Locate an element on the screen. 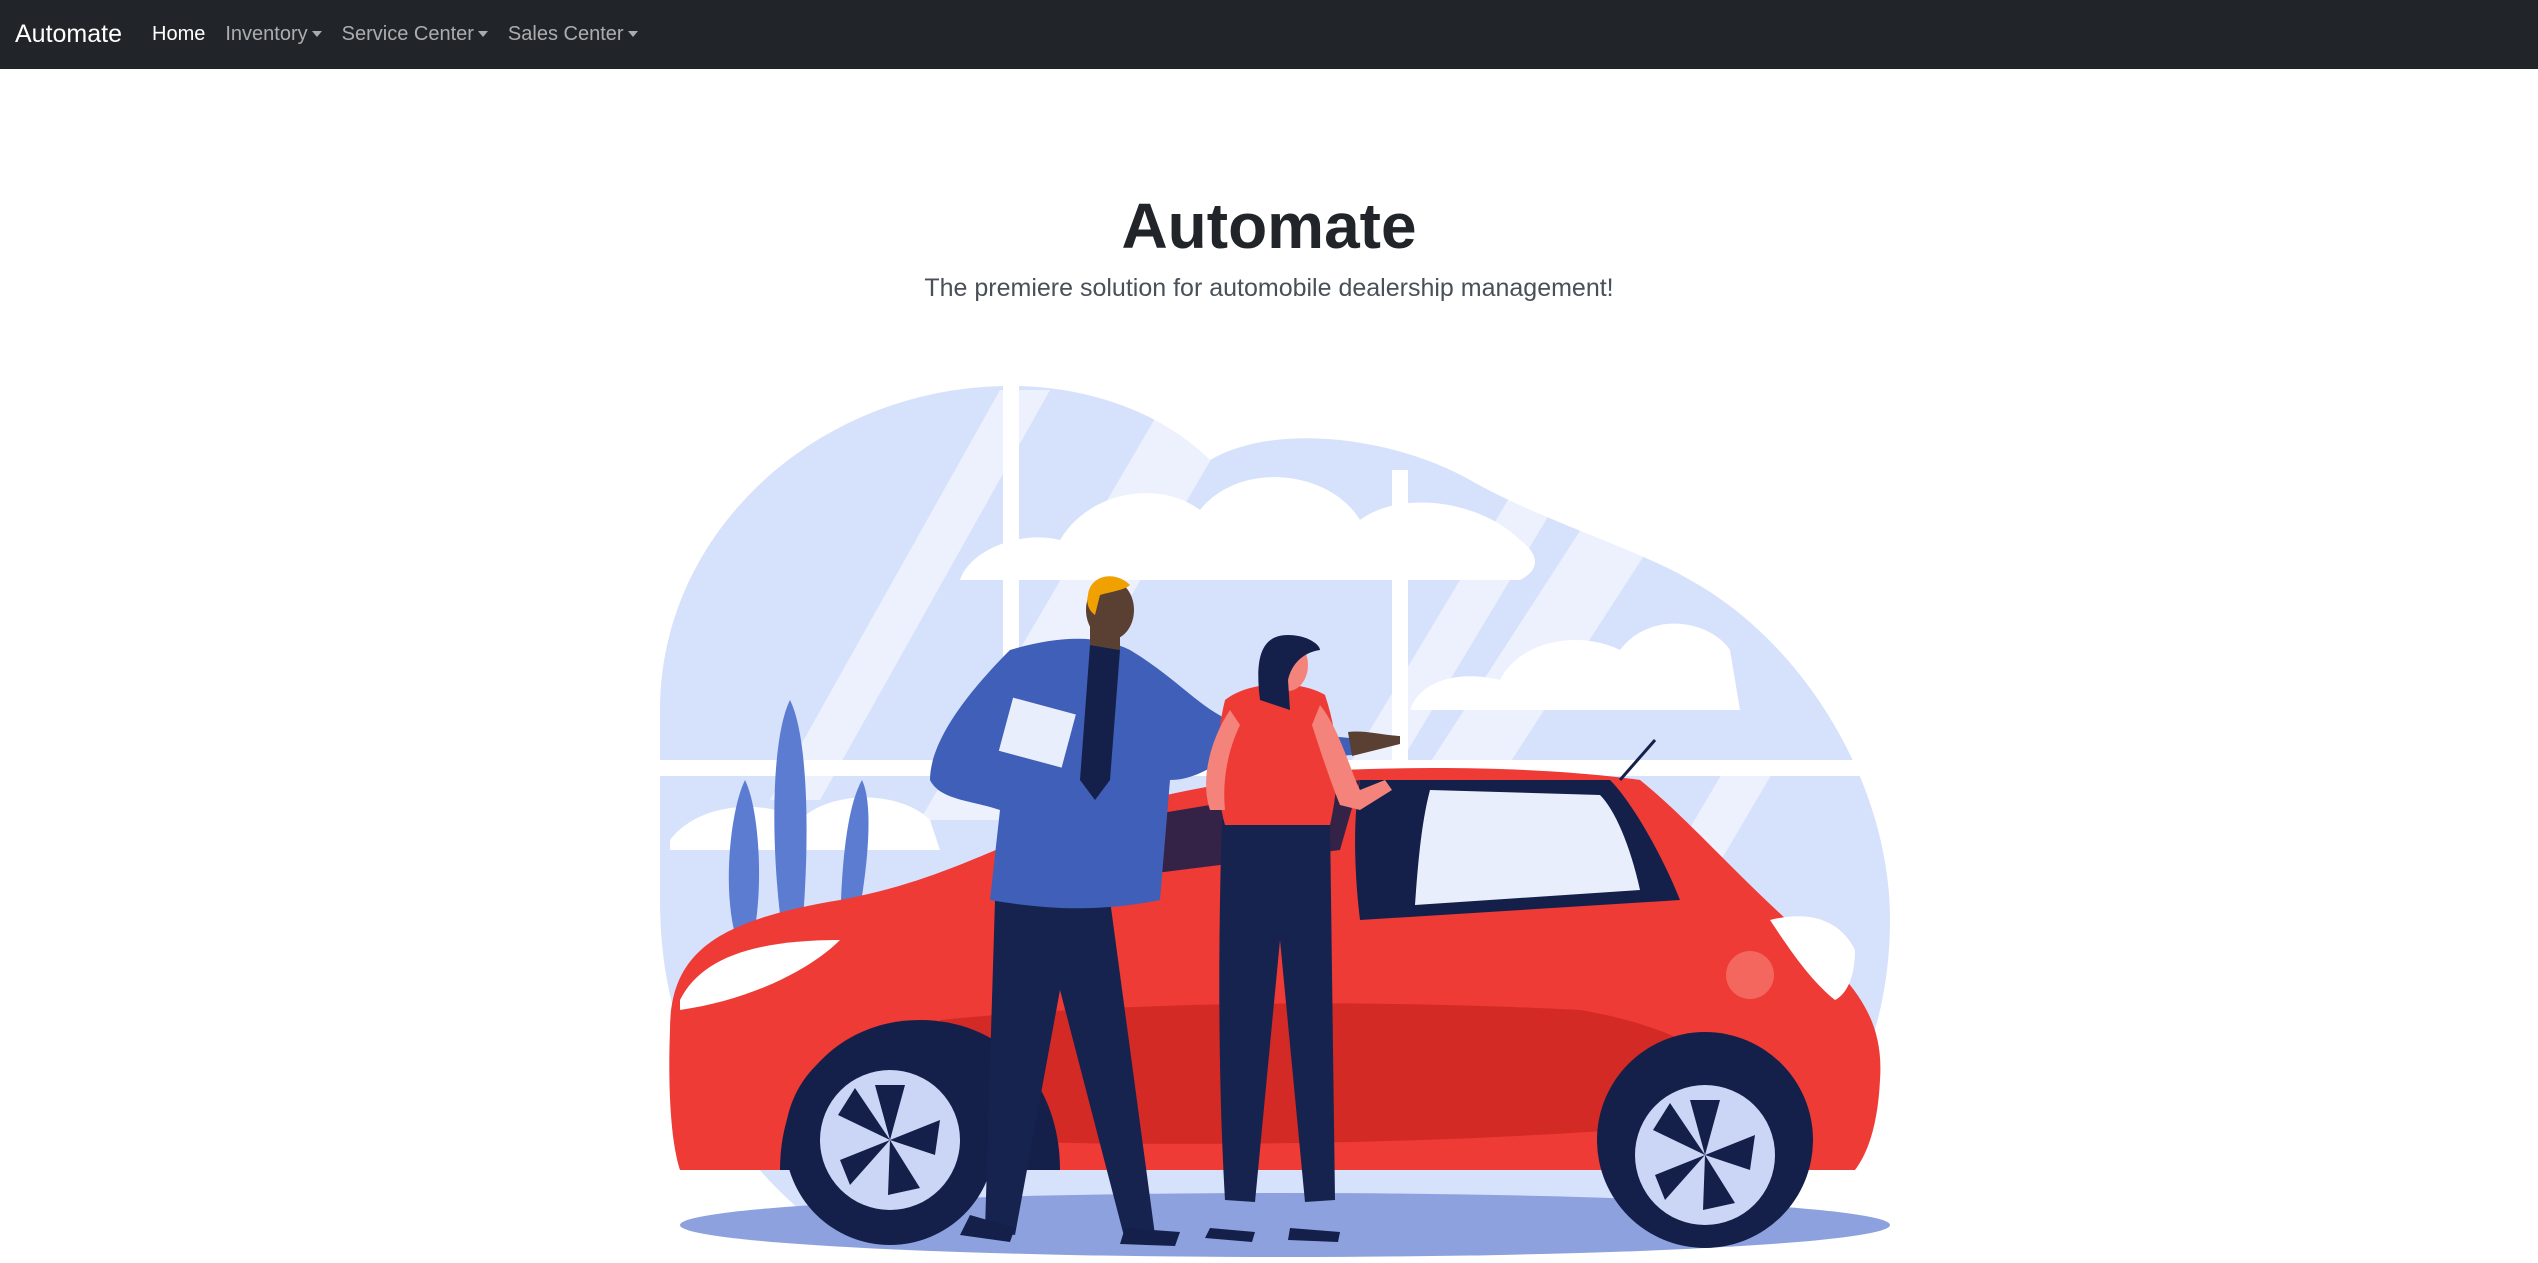 The height and width of the screenshot is (1263, 2538). nav-service-center-dropdown: Service Center is located at coordinates (415, 34).